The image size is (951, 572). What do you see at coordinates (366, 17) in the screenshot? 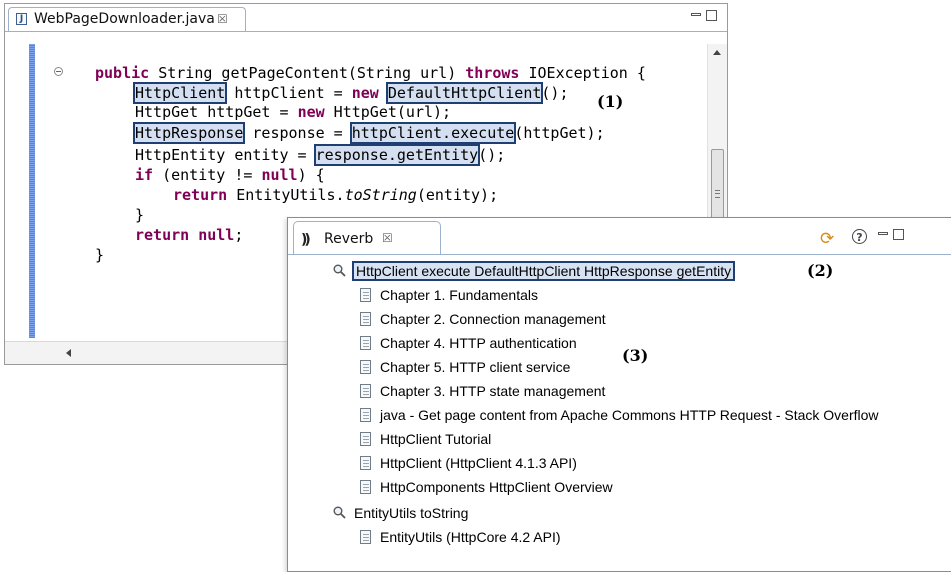
I see `editor-tab-bar: J WebPageDownloader.java ☒` at bounding box center [366, 17].